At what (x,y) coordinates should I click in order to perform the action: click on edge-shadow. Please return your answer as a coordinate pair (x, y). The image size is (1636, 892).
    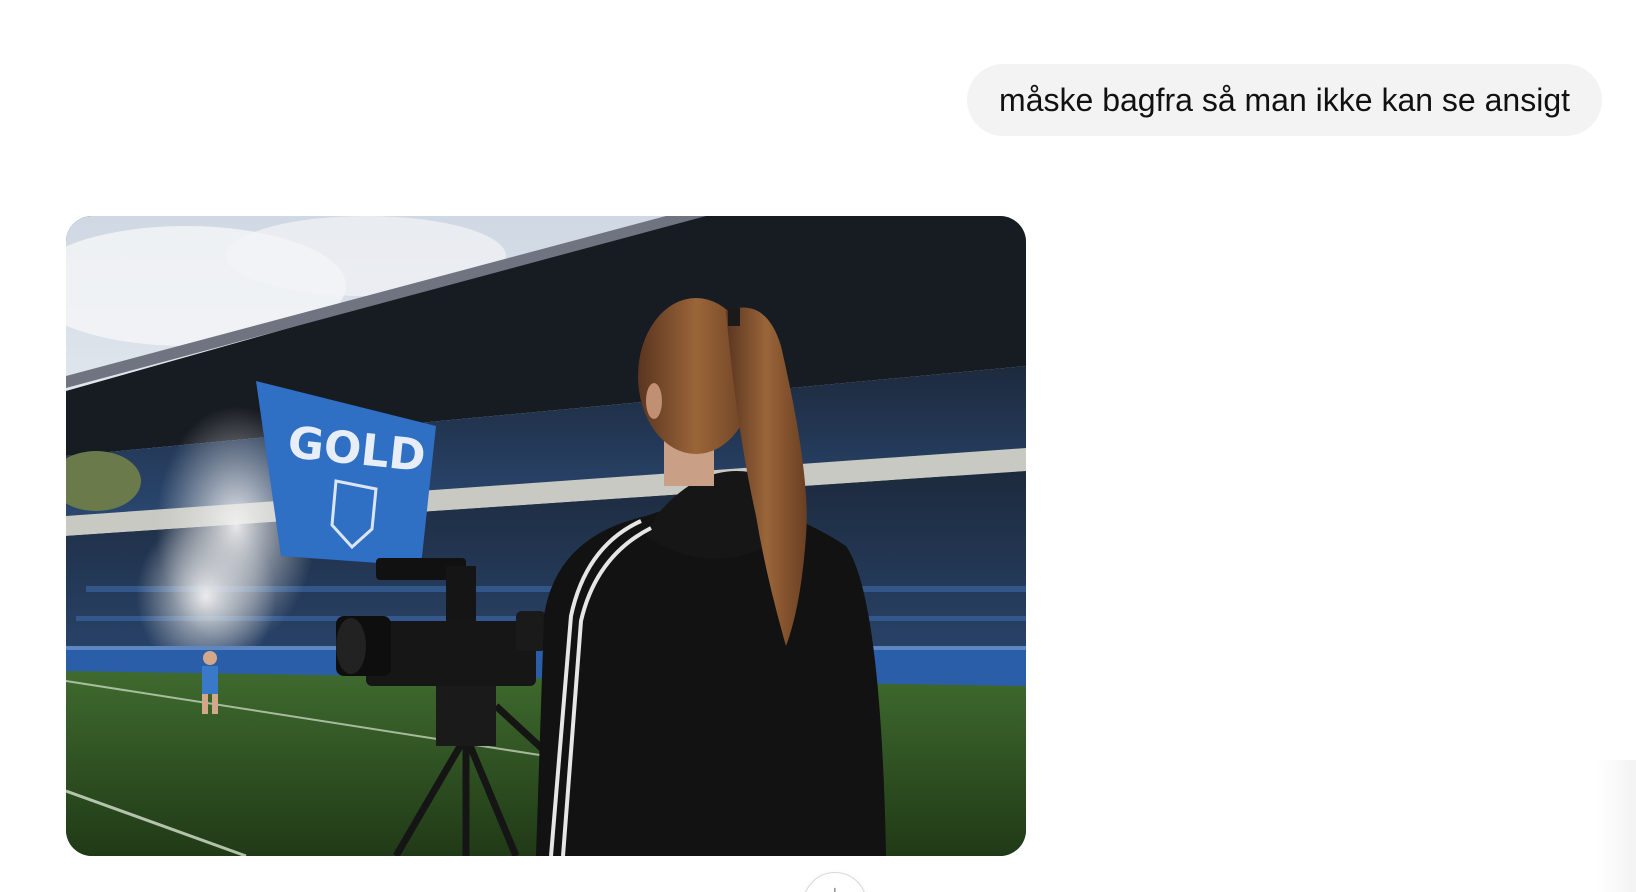
    Looking at the image, I should click on (1616, 826).